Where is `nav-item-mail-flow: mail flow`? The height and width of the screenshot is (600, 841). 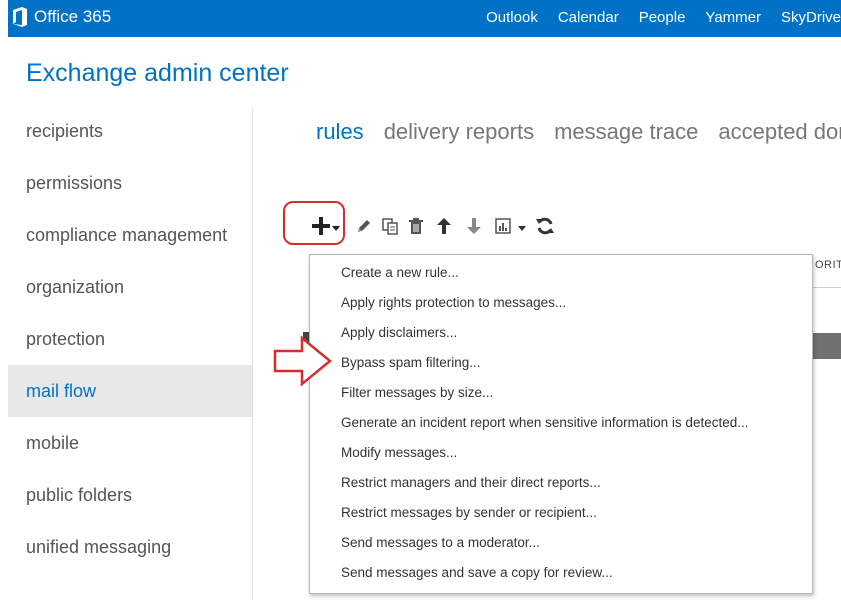 nav-item-mail-flow: mail flow is located at coordinates (130, 391).